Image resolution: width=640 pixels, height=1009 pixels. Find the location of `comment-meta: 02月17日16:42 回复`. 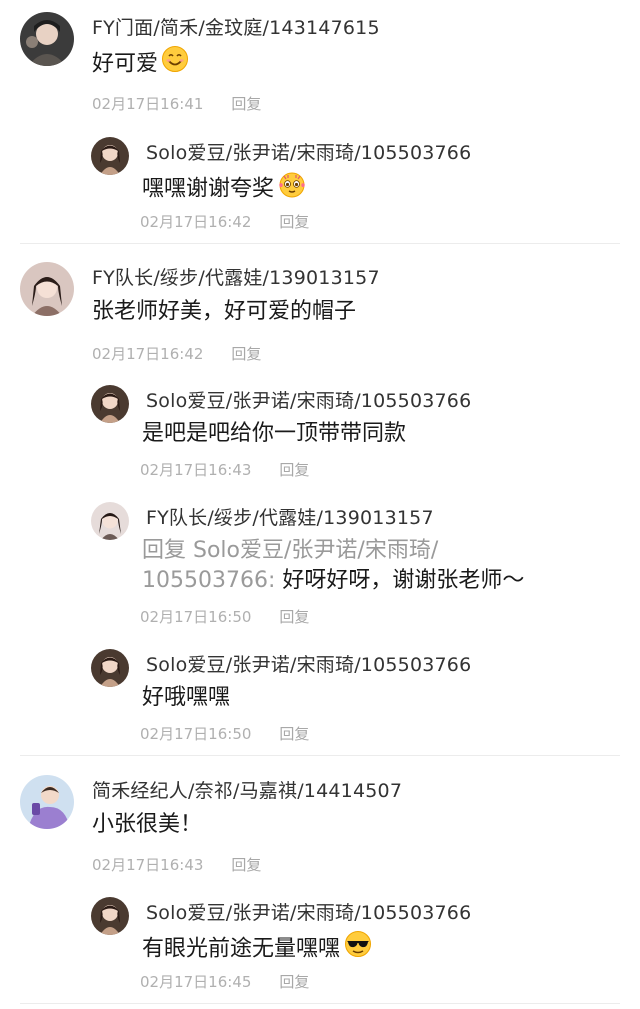

comment-meta: 02月17日16:42 回复 is located at coordinates (176, 353).